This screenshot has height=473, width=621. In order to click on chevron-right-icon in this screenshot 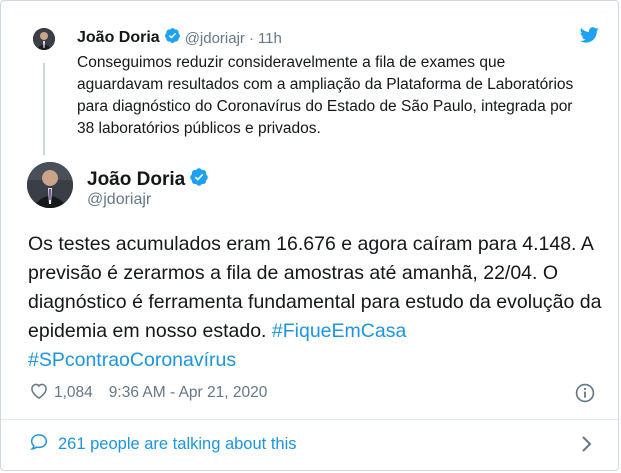, I will do `click(587, 444)`.